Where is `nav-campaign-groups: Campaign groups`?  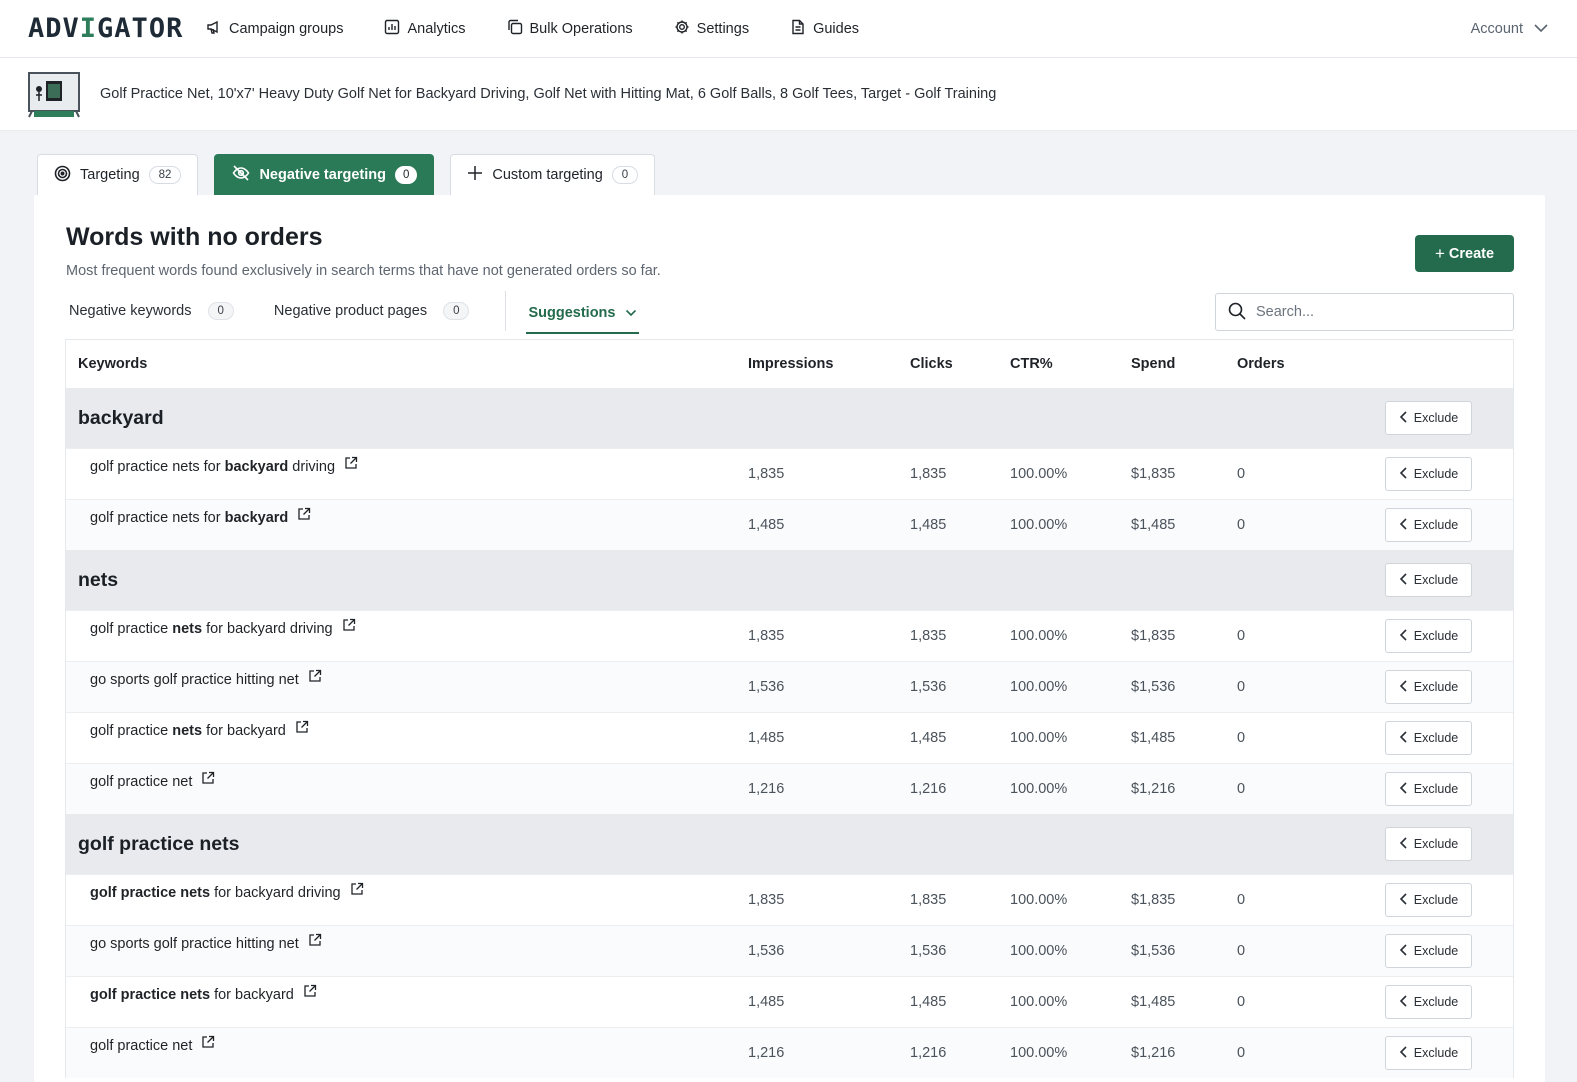
nav-campaign-groups: Campaign groups is located at coordinates (274, 29).